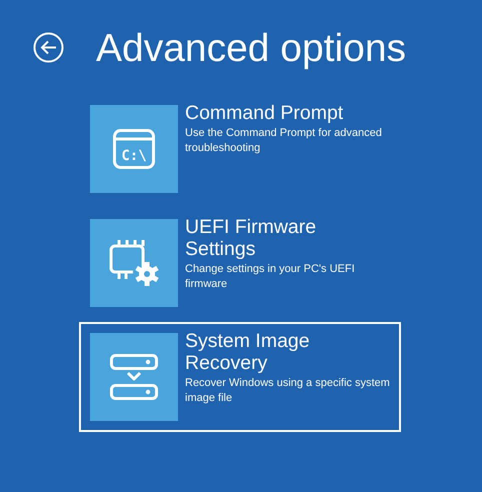 The width and height of the screenshot is (482, 492). What do you see at coordinates (264, 113) in the screenshot?
I see `option-title: Command Prompt` at bounding box center [264, 113].